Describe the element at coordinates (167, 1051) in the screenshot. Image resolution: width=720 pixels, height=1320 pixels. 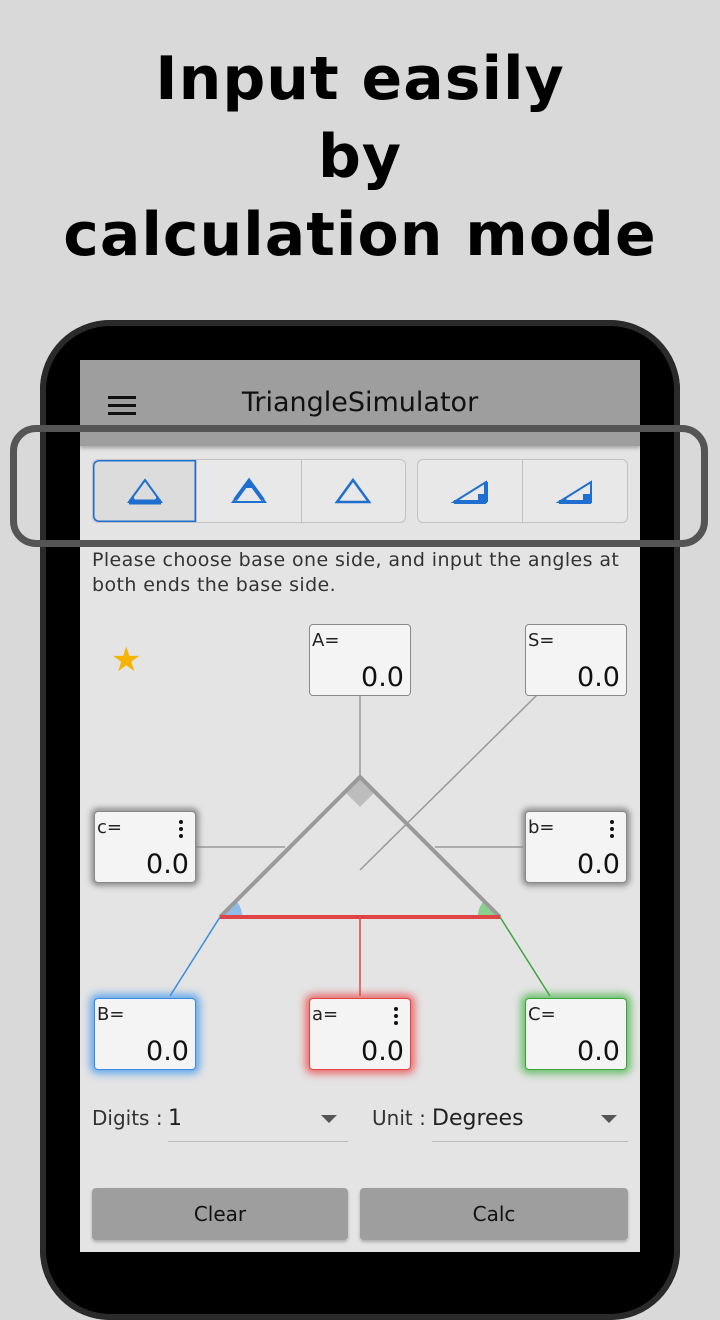
I see `field-angle-B-value: 0.0` at that location.